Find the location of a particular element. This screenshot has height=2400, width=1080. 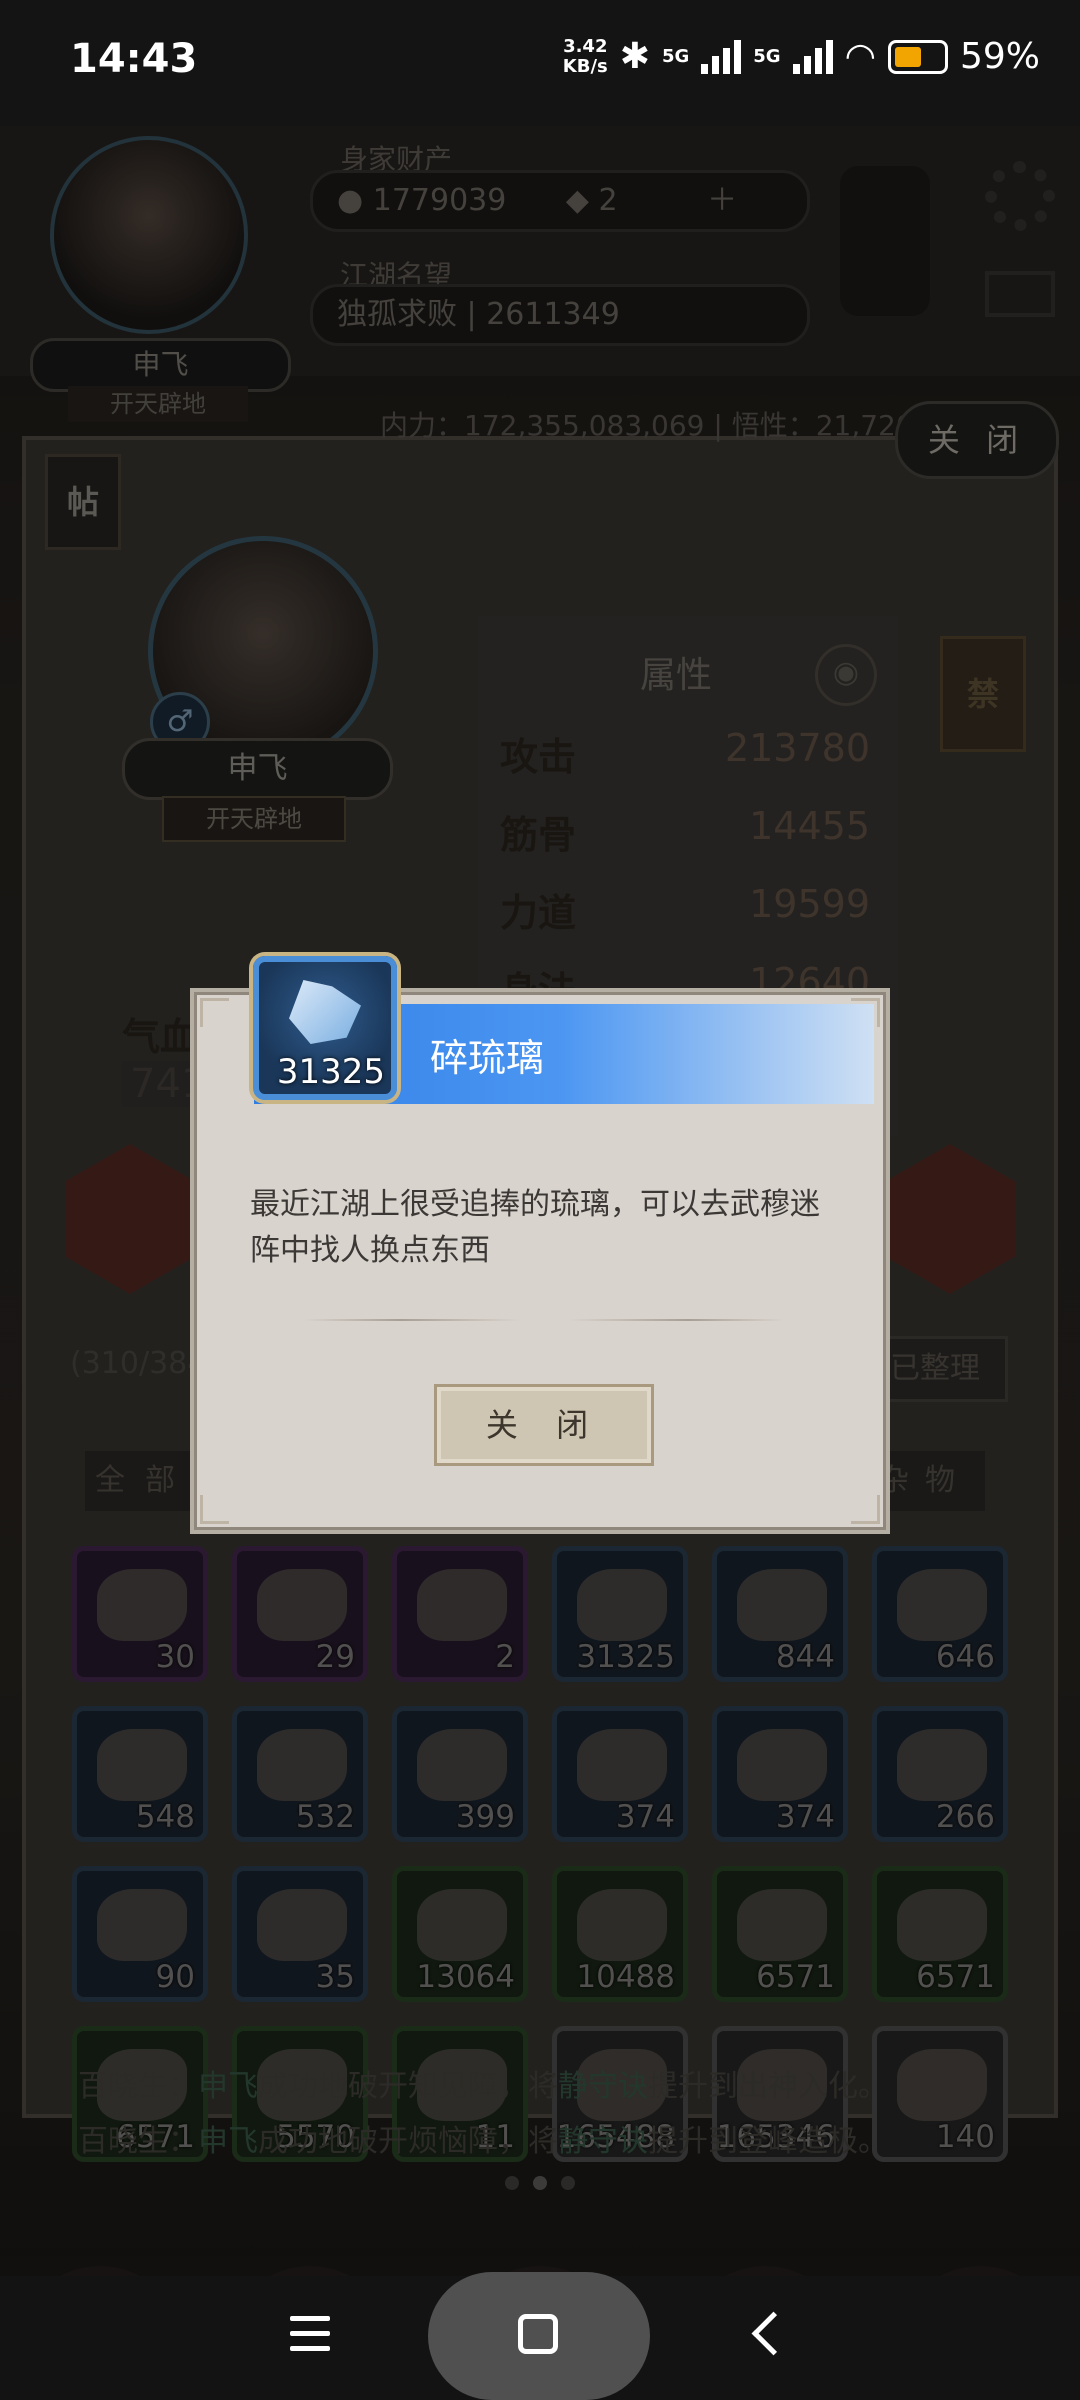

item-description: 最近江湖上很受追捧的琉璃，可以去武穆迷阵中找人换点东西 is located at coordinates (535, 1227).